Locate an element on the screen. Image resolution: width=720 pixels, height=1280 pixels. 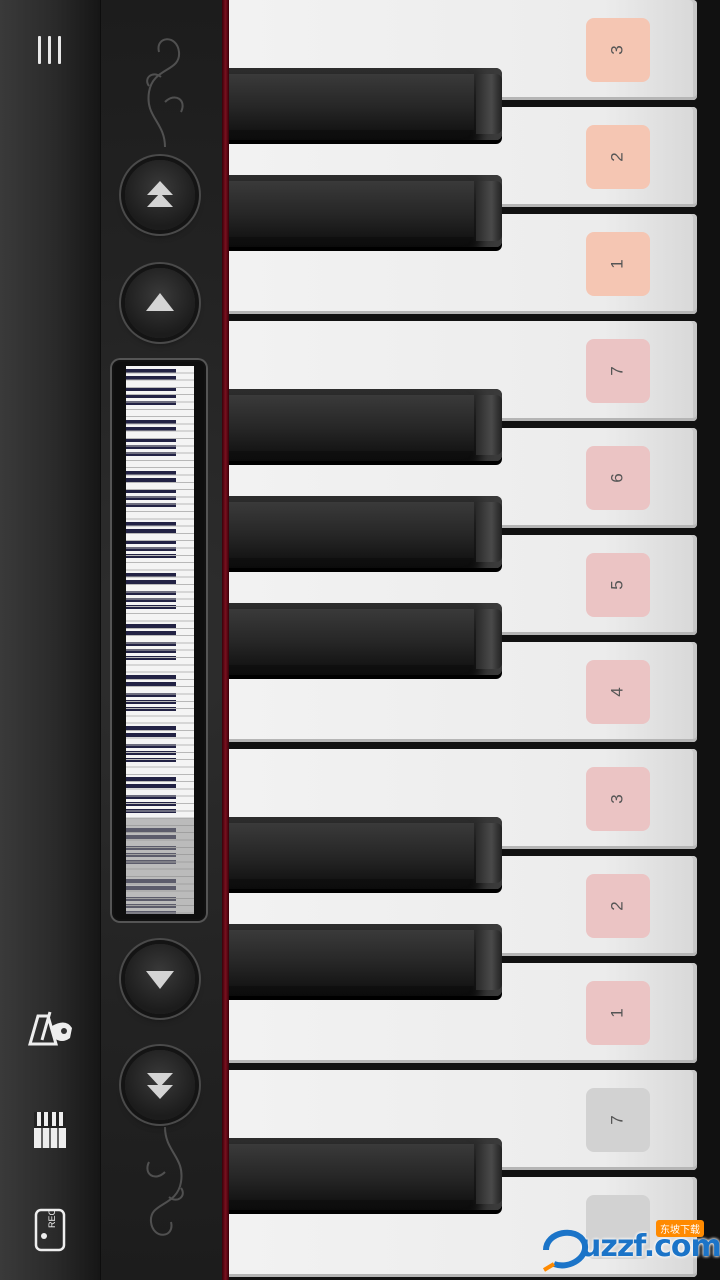
menu-icon is located at coordinates (50, 50).